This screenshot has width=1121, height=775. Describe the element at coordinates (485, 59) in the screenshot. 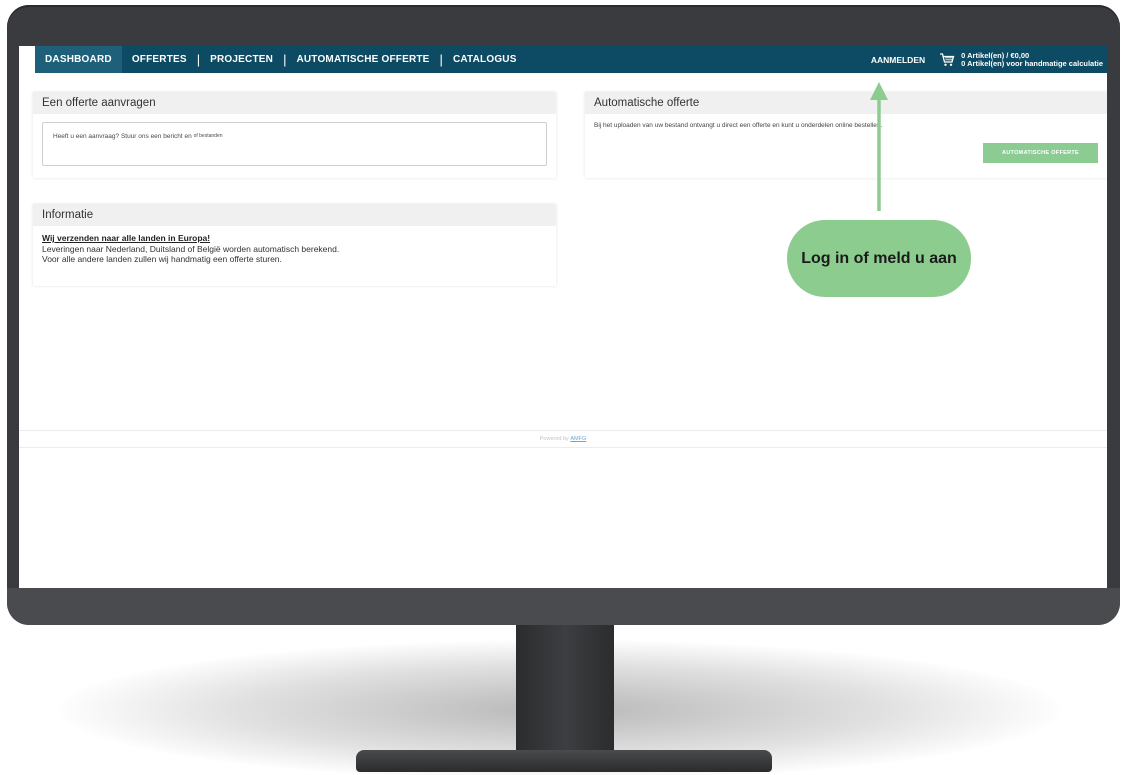

I see `nav-catalogus: CATALOGUS` at that location.